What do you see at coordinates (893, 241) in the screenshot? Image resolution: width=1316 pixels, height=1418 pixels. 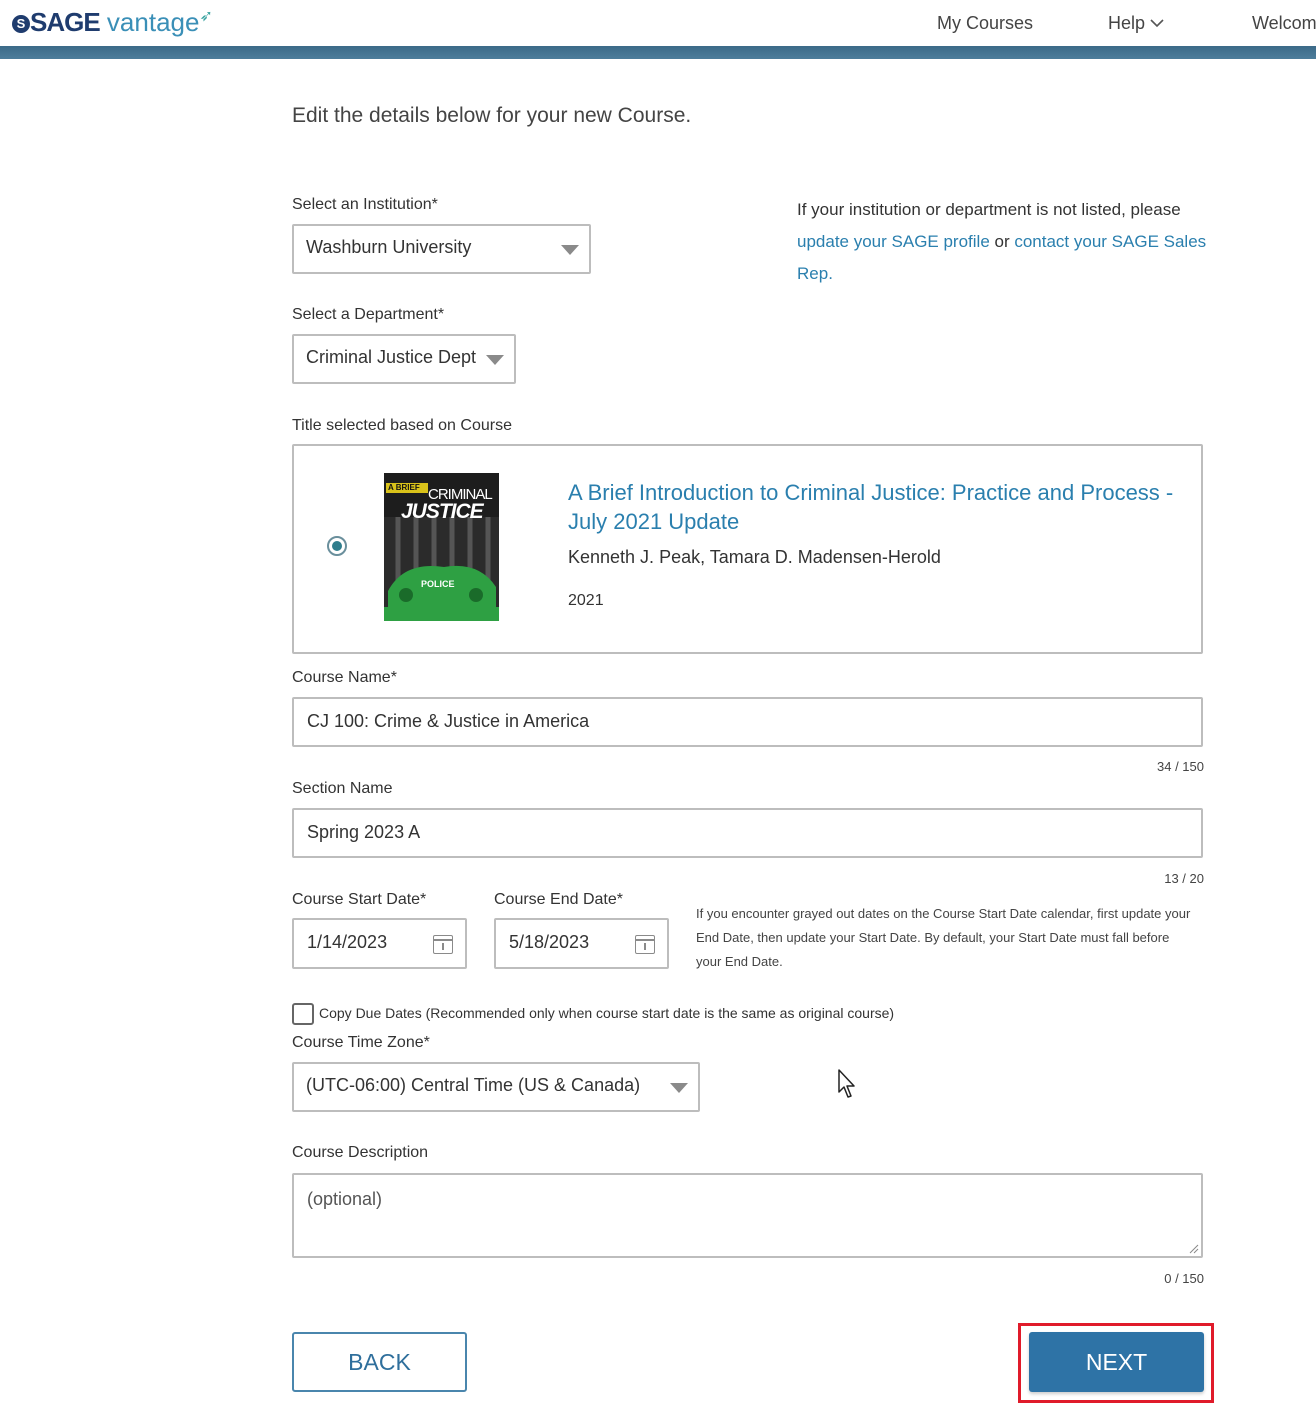 I see `update-profile-link: update your SAGE profile` at bounding box center [893, 241].